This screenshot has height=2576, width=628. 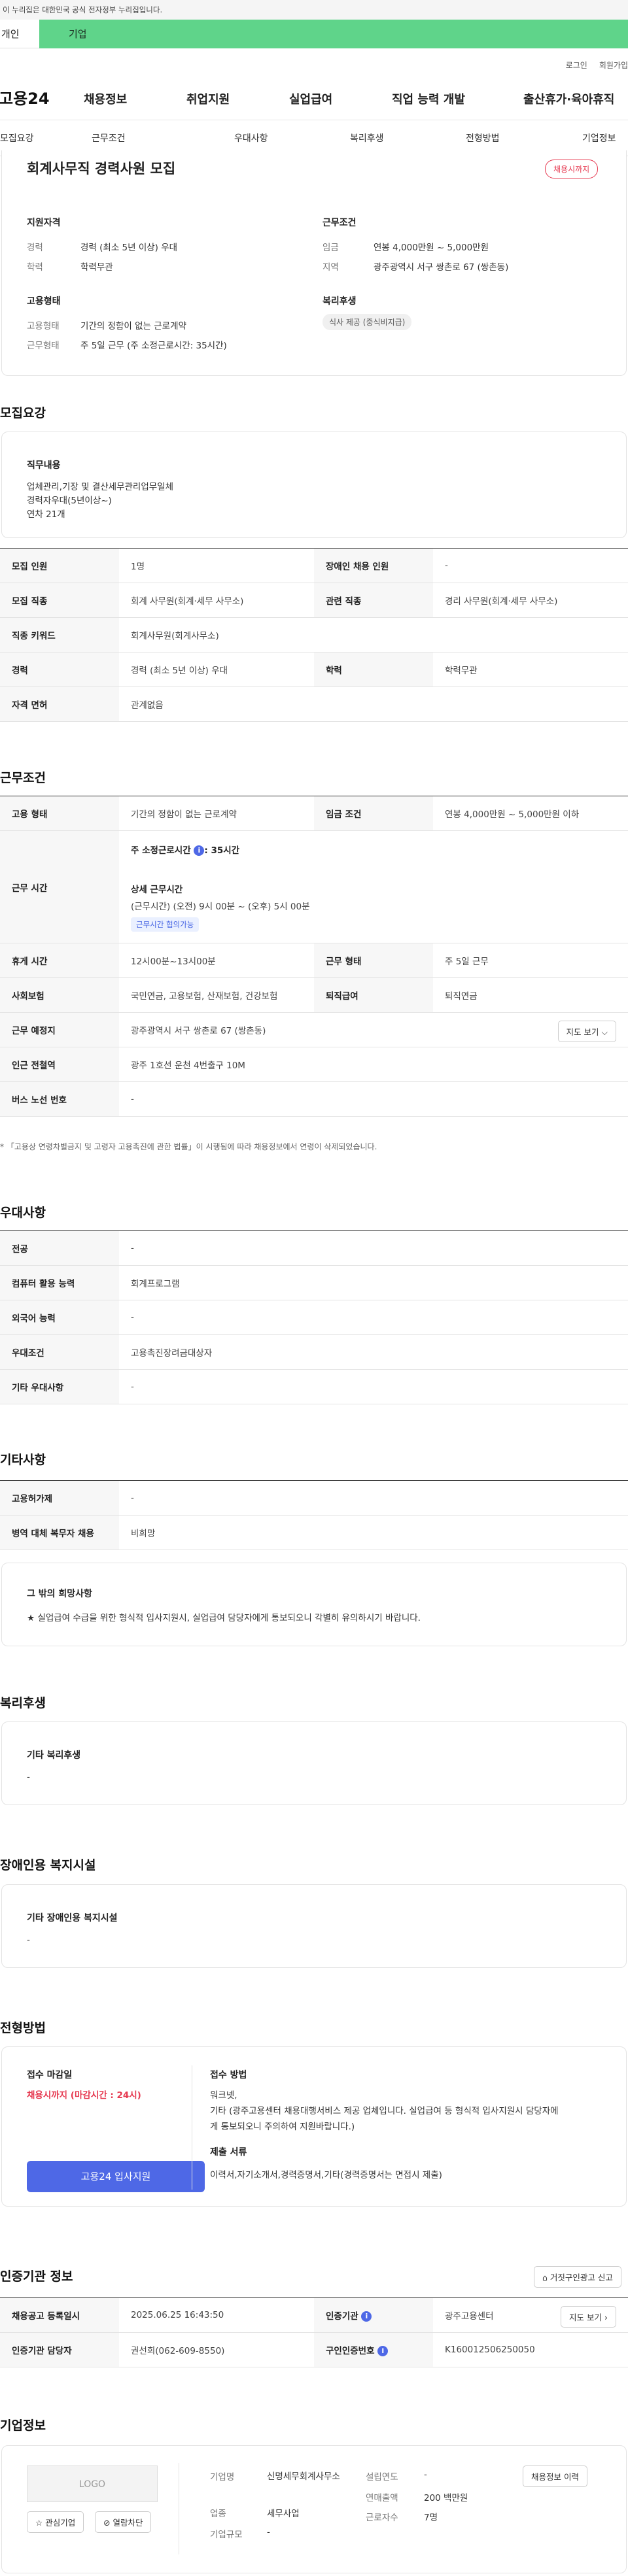 I want to click on duty-line: 경력자우대(5년이상~), so click(x=69, y=501).